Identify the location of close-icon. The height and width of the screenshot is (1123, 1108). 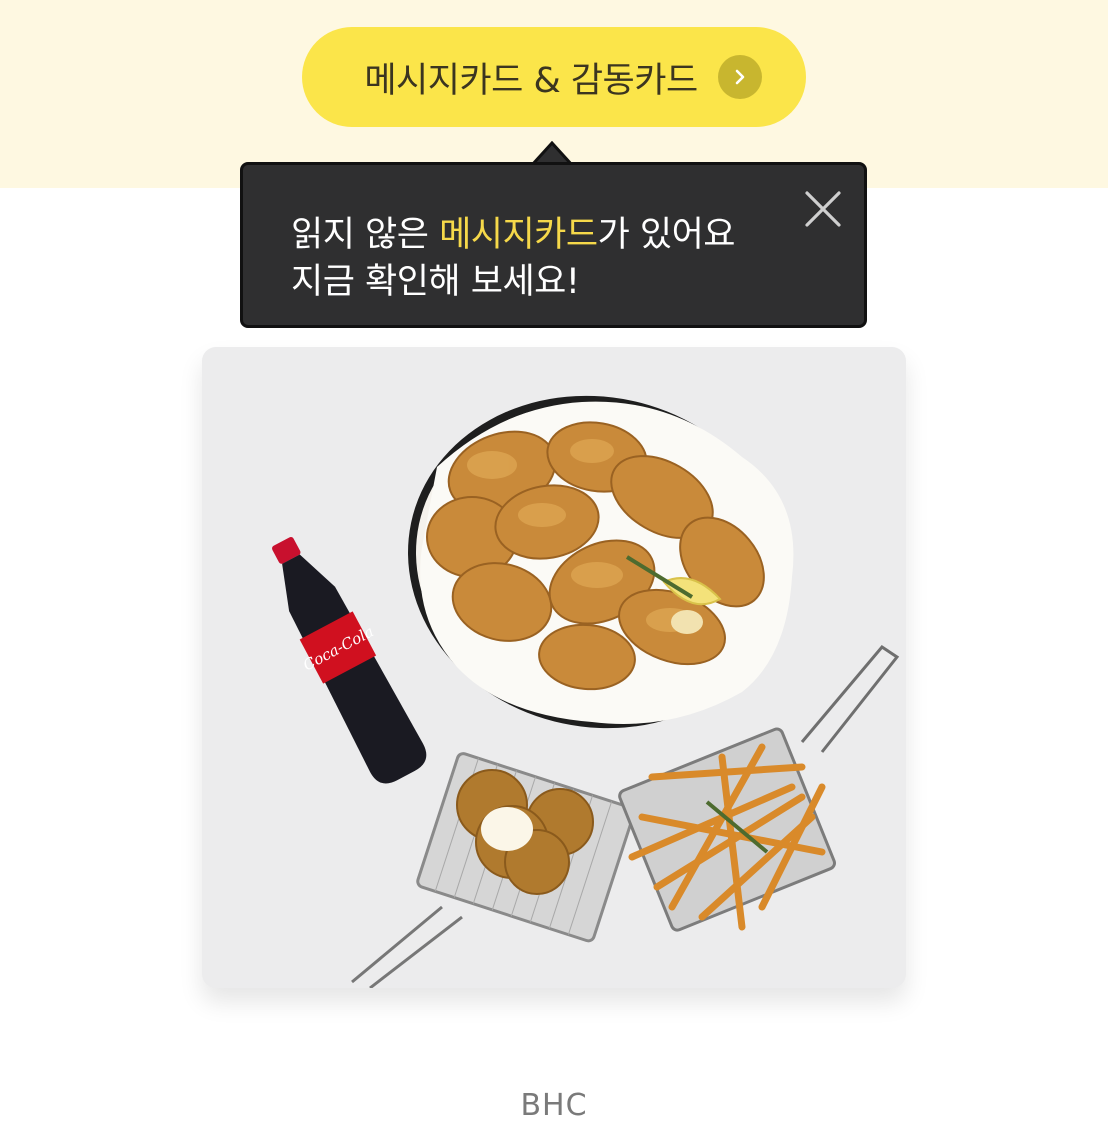
(823, 209).